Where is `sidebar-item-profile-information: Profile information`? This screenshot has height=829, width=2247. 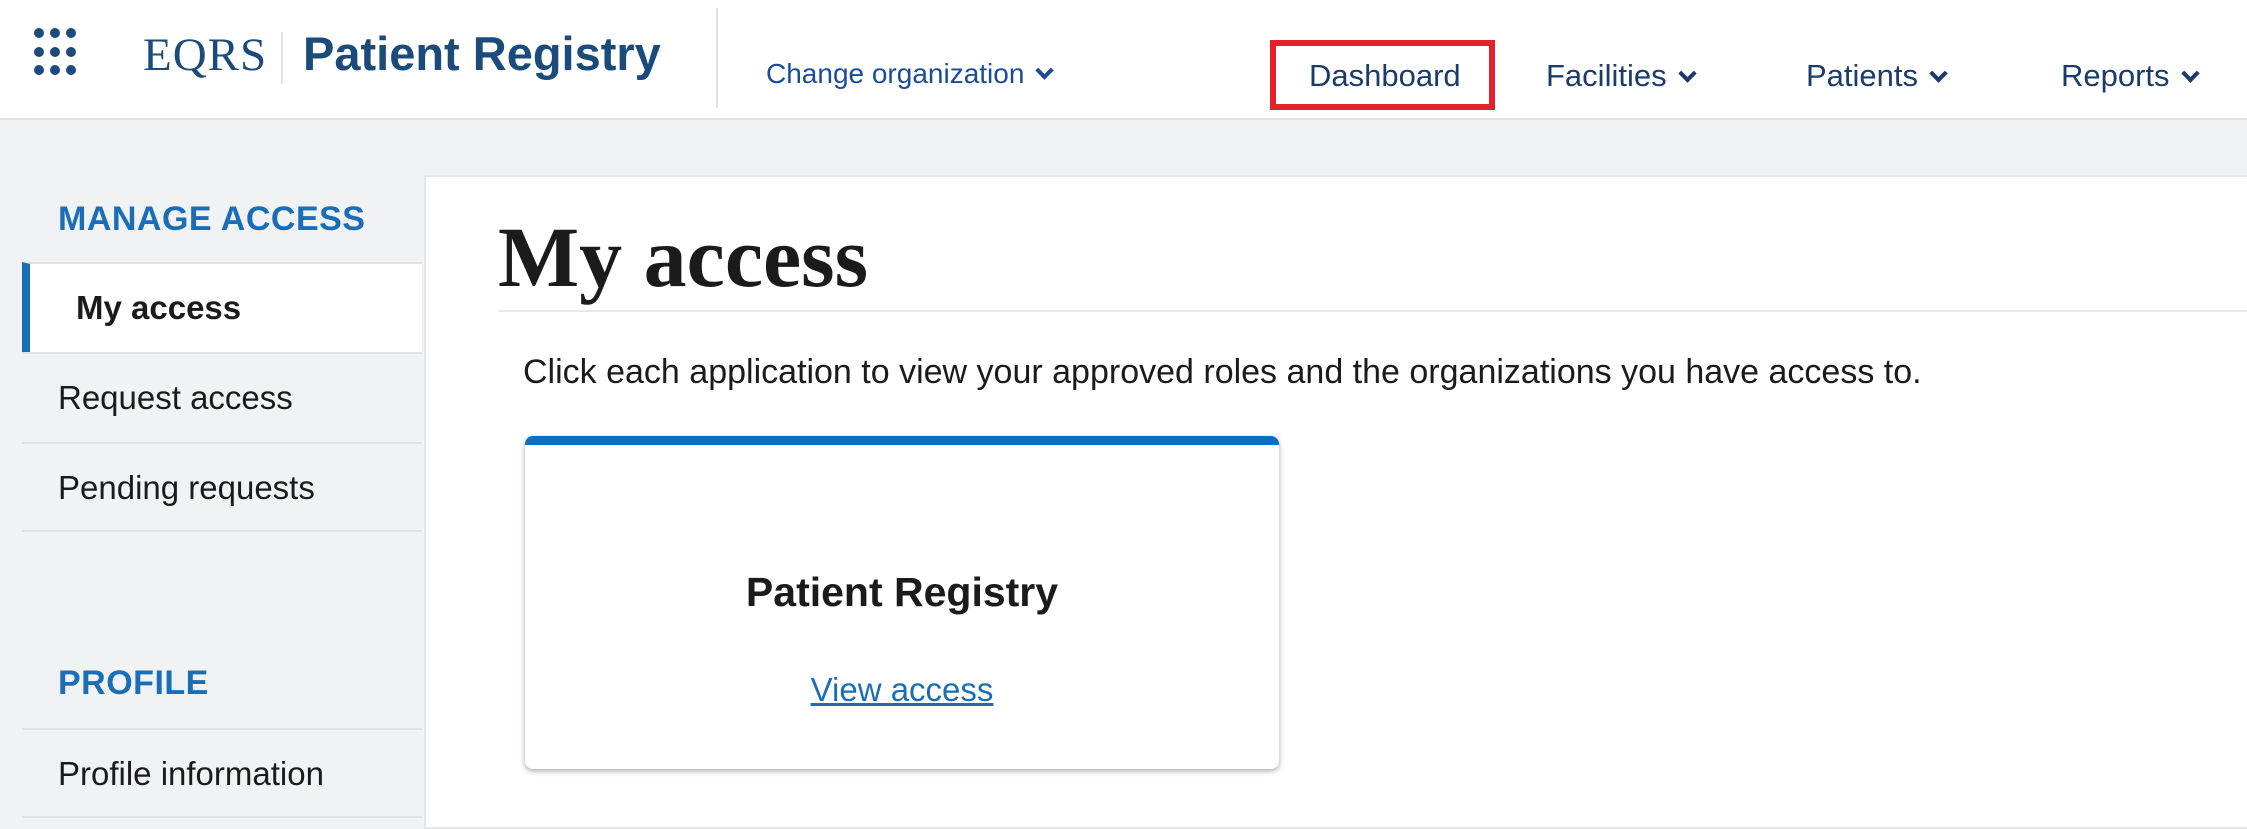 sidebar-item-profile-information: Profile information is located at coordinates (222, 773).